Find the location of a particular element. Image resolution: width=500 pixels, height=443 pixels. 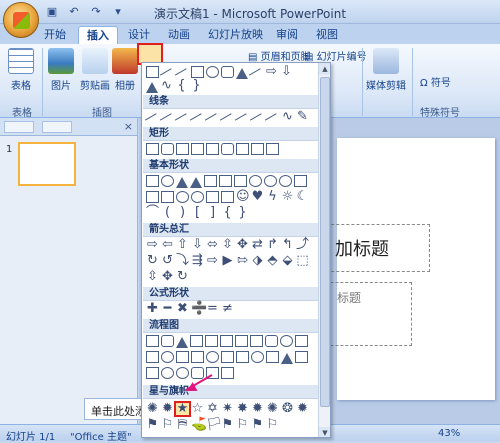

star-5-icon: ☆ is located at coordinates (197, 408).